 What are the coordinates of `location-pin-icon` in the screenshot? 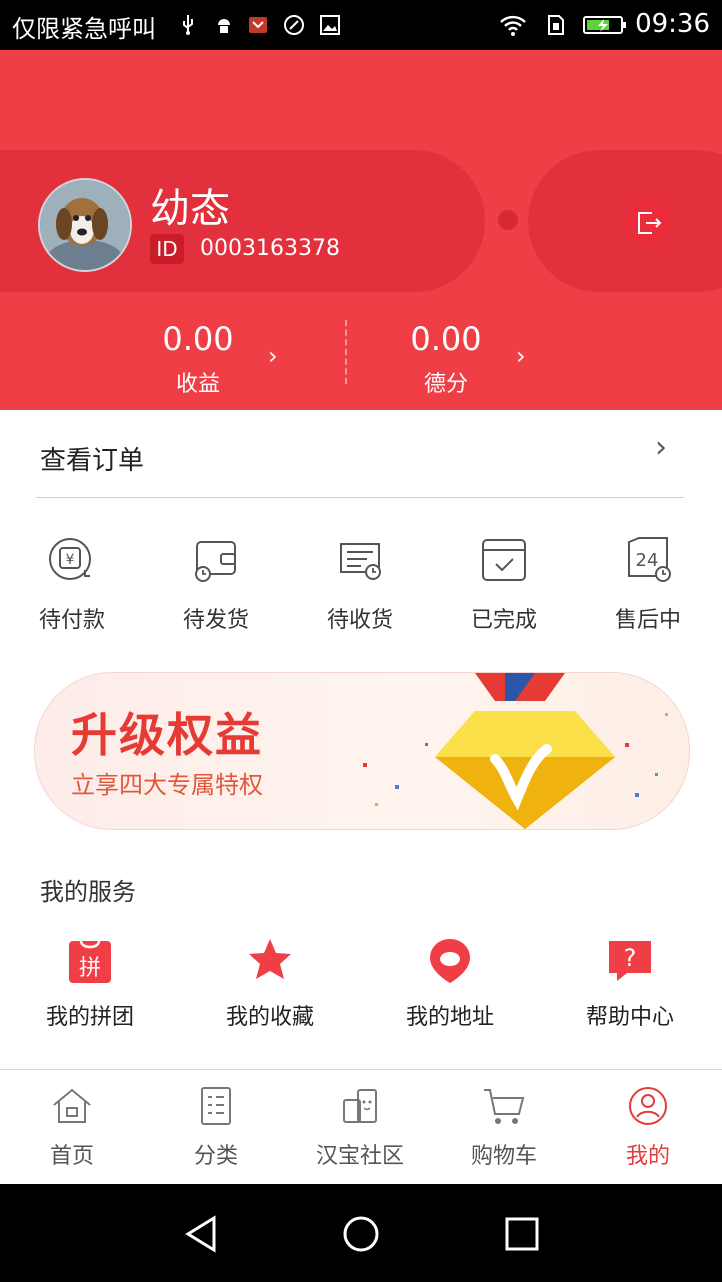 It's located at (450, 961).